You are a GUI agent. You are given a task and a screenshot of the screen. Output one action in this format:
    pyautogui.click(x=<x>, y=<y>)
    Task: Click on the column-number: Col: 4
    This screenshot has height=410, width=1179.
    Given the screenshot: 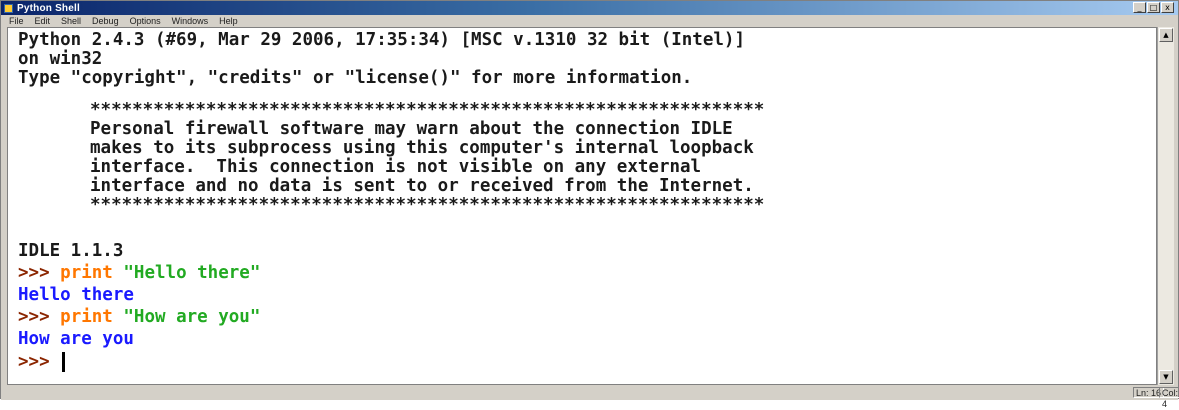 What is the action you would take?
    pyautogui.click(x=1169, y=398)
    